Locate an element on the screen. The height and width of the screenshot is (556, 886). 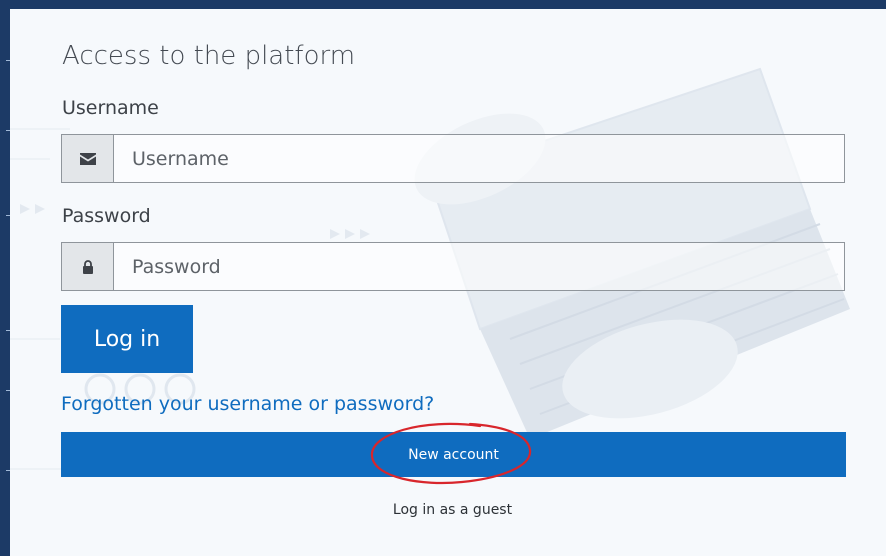
page-title: Access to the platform is located at coordinates (209, 56).